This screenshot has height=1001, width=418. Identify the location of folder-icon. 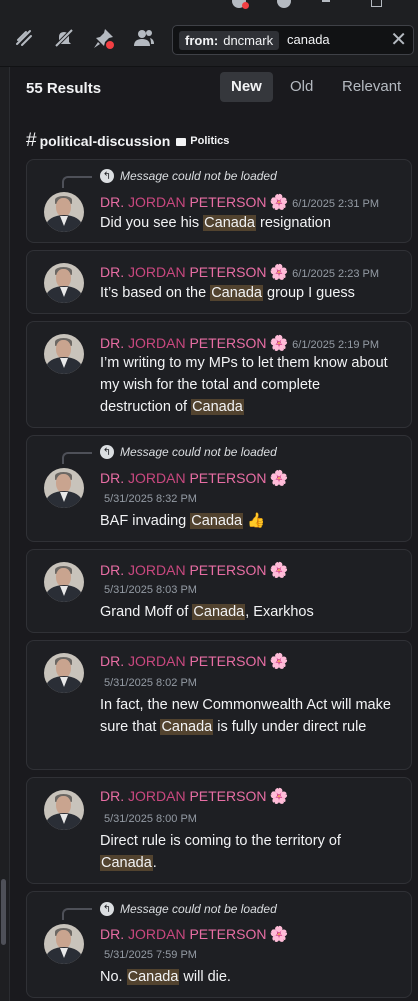
(181, 142).